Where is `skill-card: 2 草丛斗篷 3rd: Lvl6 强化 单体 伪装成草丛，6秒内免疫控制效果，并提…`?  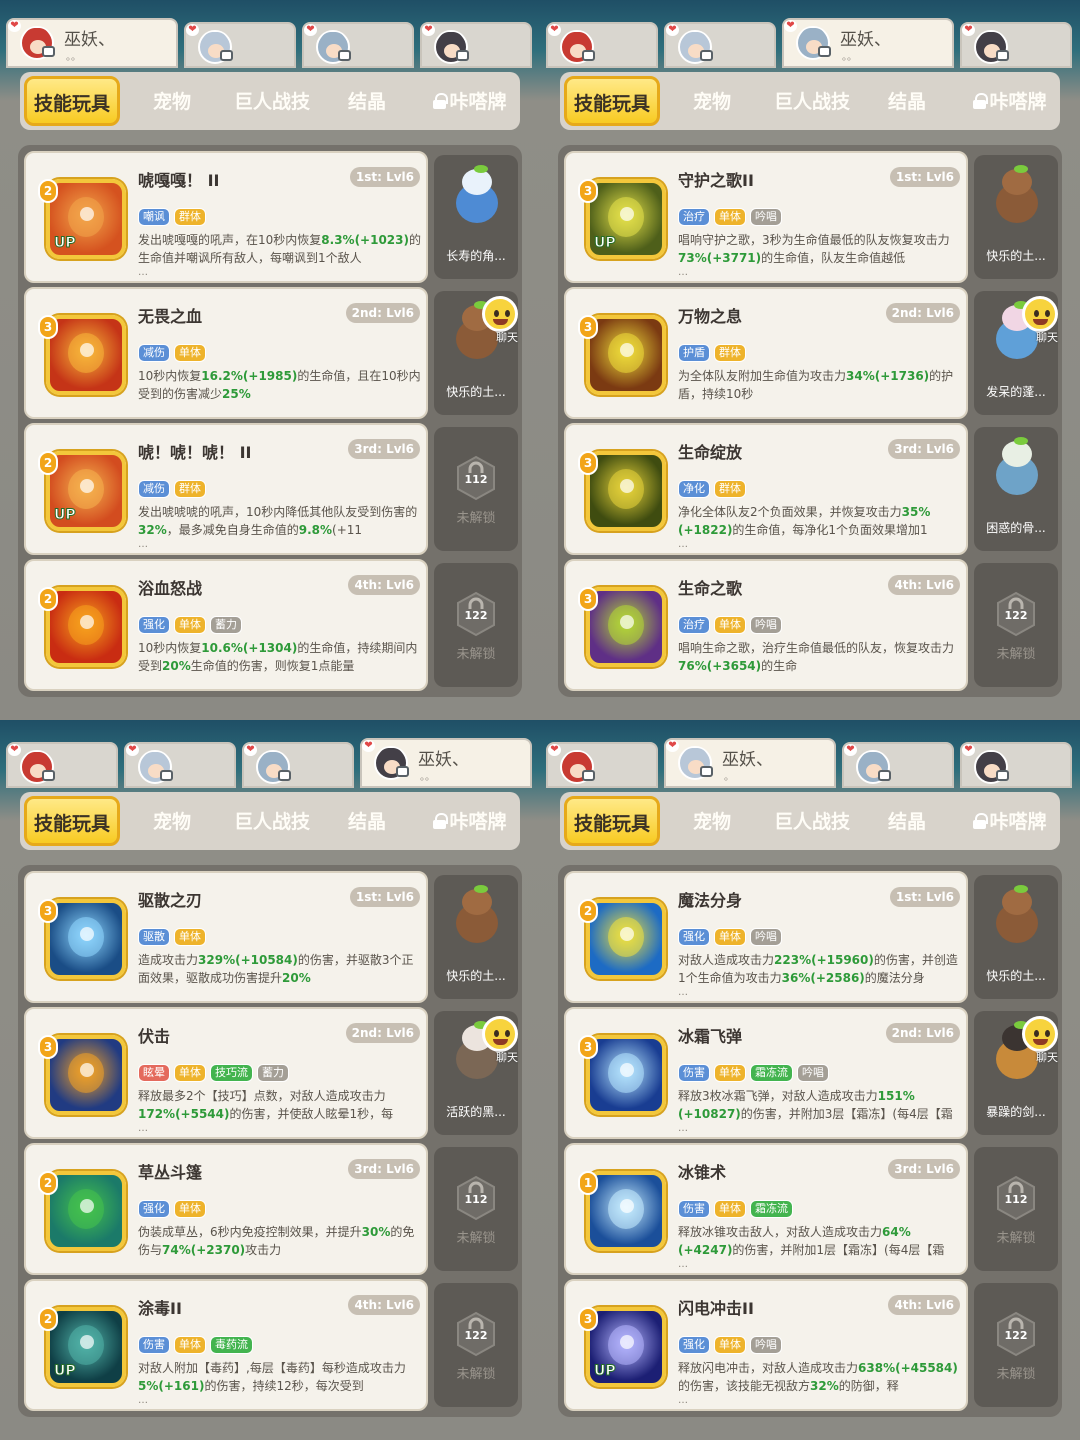 skill-card: 2 草丛斗篷 3rd: Lvl6 强化 单体 伪装成草丛，6秒内免疫控制效果，并提… is located at coordinates (226, 1209).